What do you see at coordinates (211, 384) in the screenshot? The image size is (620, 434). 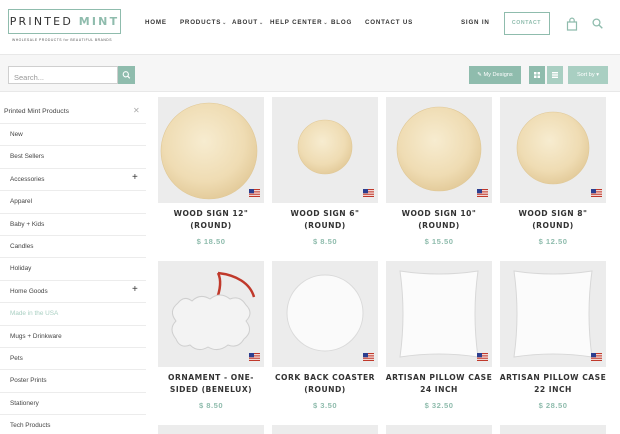 I see `product-name: ORNAMENT - ONE- SIDED (BENELUX)` at bounding box center [211, 384].